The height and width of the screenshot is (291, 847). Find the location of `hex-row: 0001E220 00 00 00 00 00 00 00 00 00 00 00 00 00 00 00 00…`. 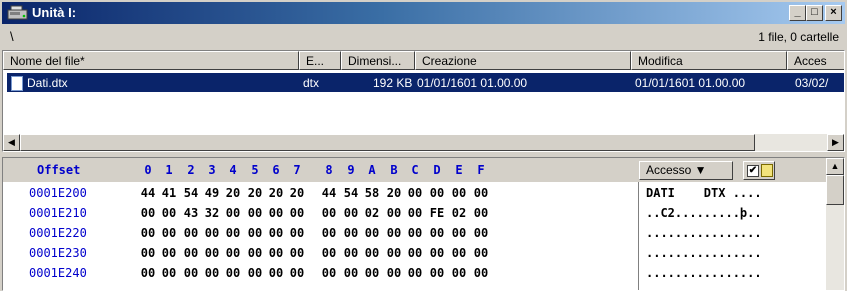

hex-row: 0001E220 00 00 00 00 00 00 00 00 00 00 00 00 00 00 00 00… is located at coordinates (412, 234).